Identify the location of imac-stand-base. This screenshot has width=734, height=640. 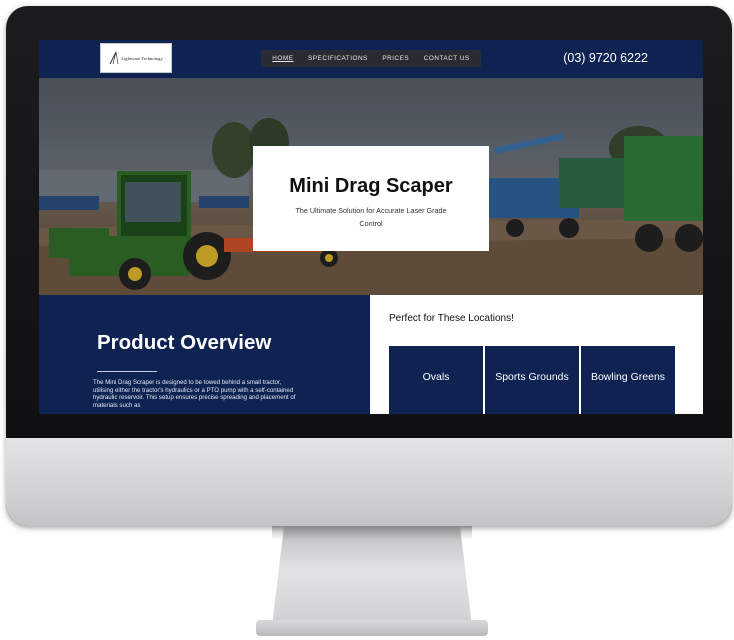
(372, 628).